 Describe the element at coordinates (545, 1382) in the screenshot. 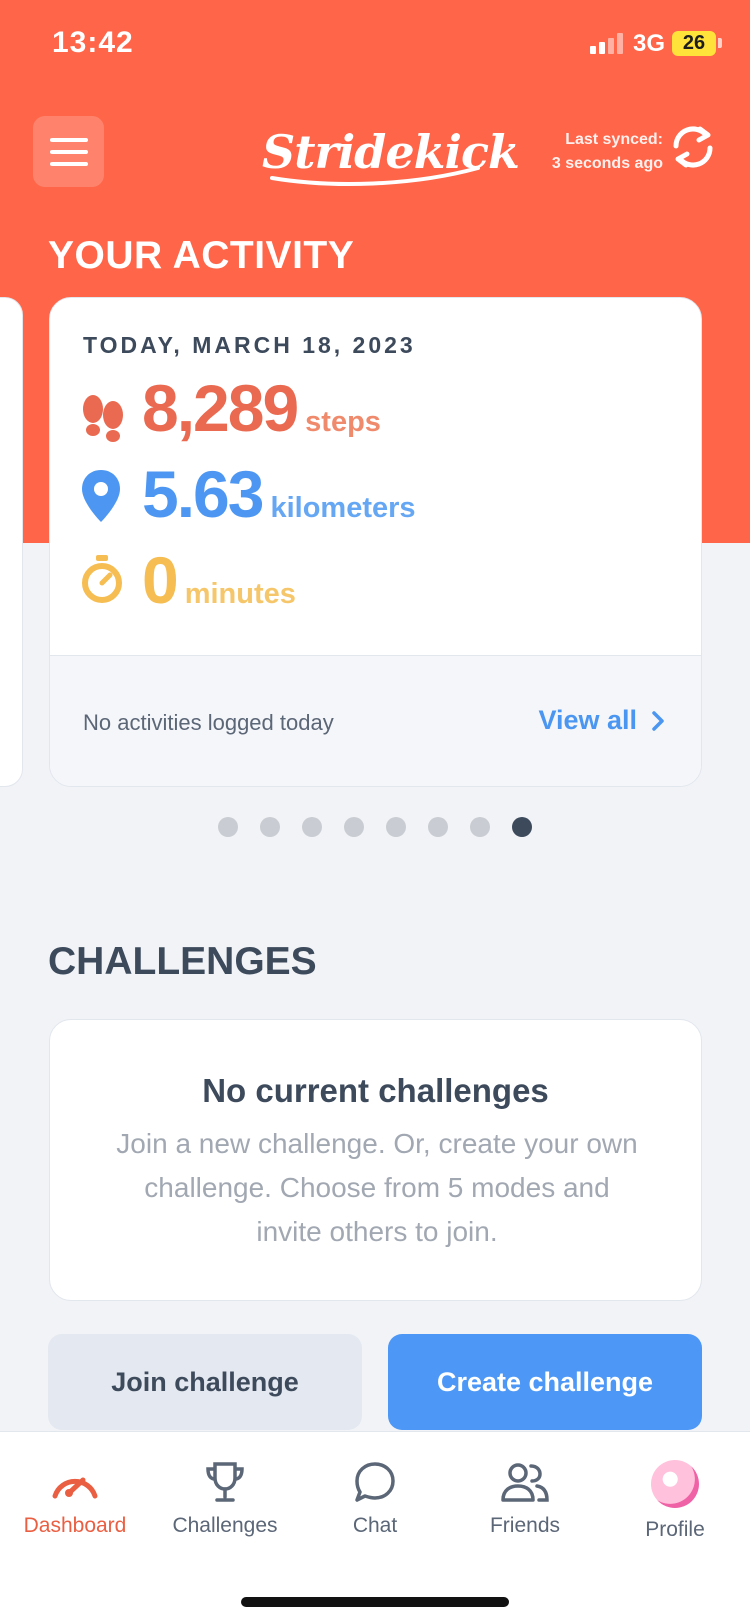

I see `create-challenge-button: Create challenge` at that location.